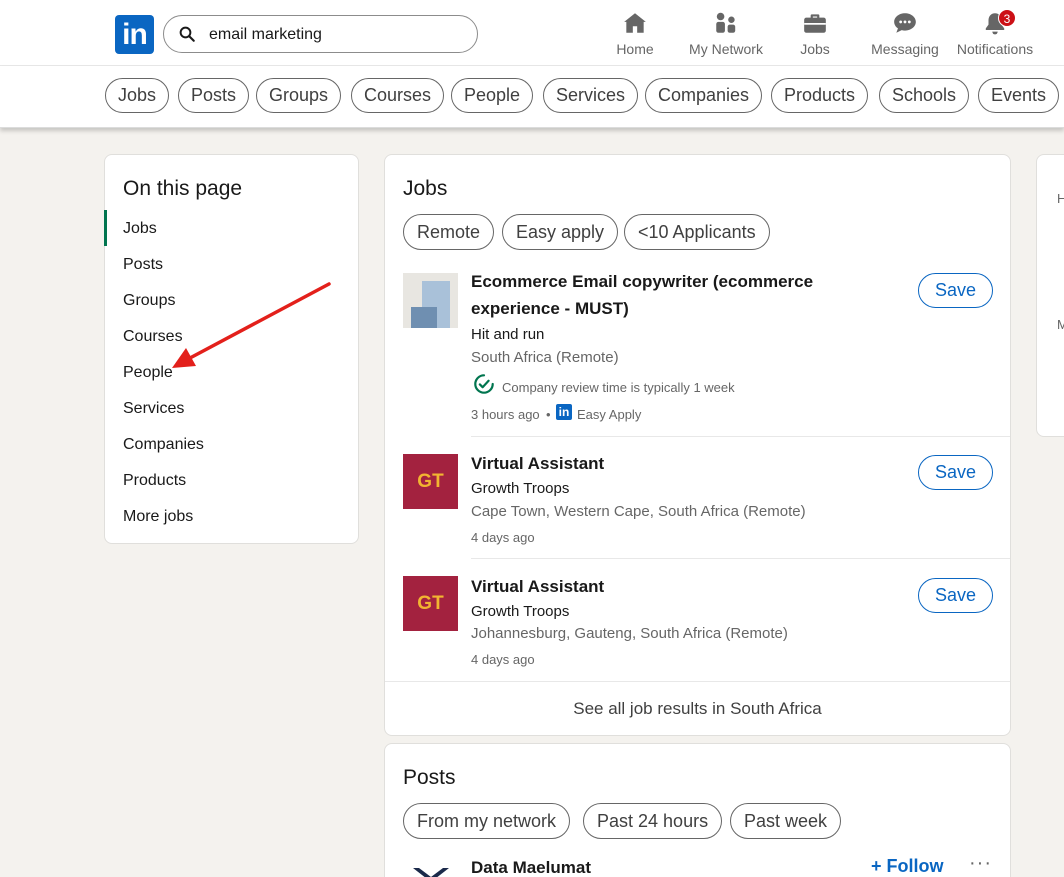 The image size is (1064, 877). What do you see at coordinates (183, 188) in the screenshot?
I see `on-this-page-title: On this page` at bounding box center [183, 188].